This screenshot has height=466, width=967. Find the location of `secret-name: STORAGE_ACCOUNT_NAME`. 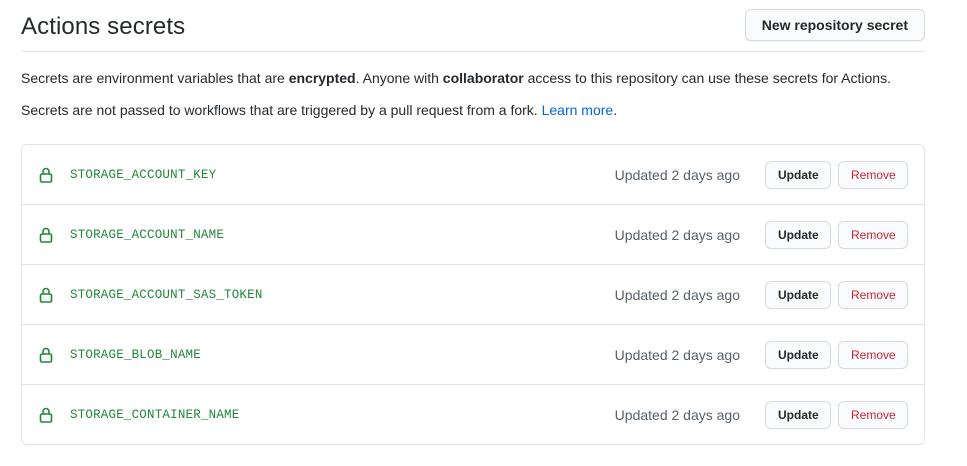

secret-name: STORAGE_ACCOUNT_NAME is located at coordinates (147, 234).